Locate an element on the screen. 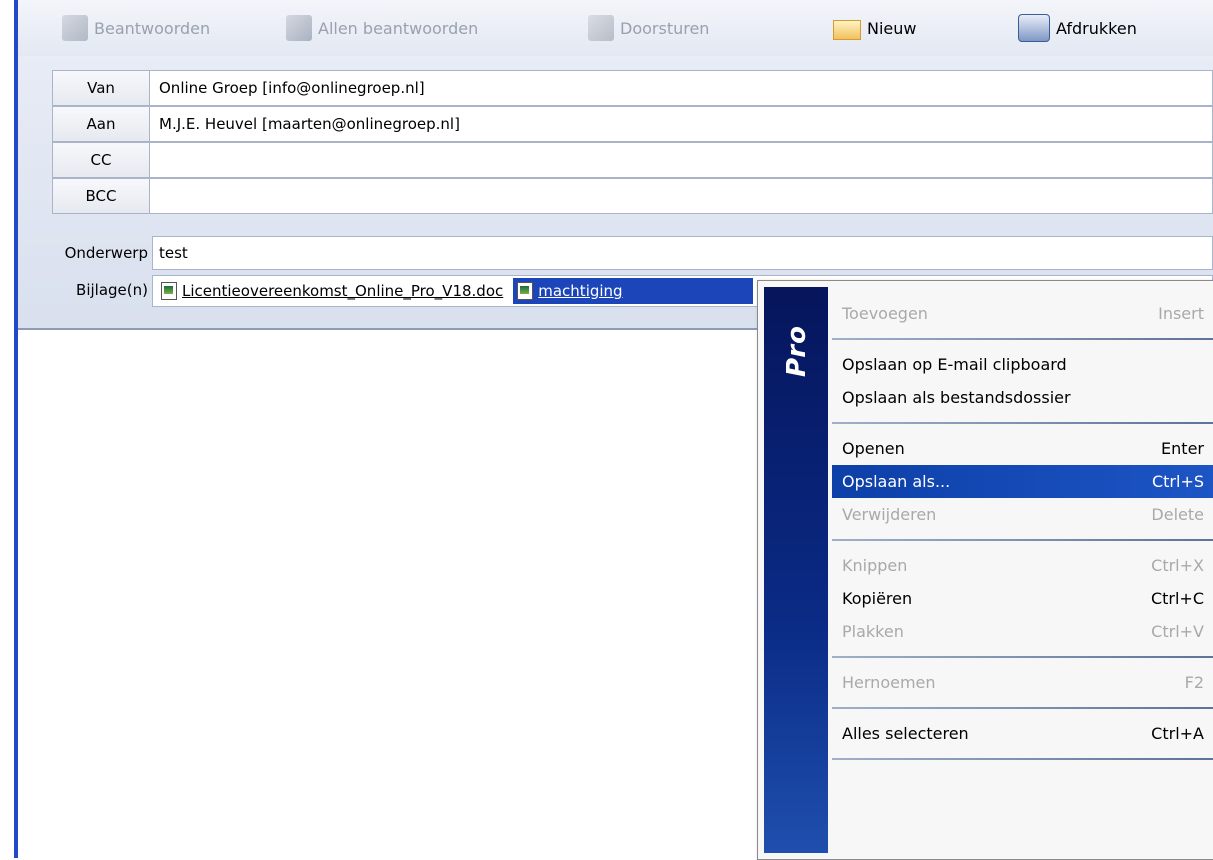 The height and width of the screenshot is (860, 1213). menu-item-label: Knippen is located at coordinates (875, 565).